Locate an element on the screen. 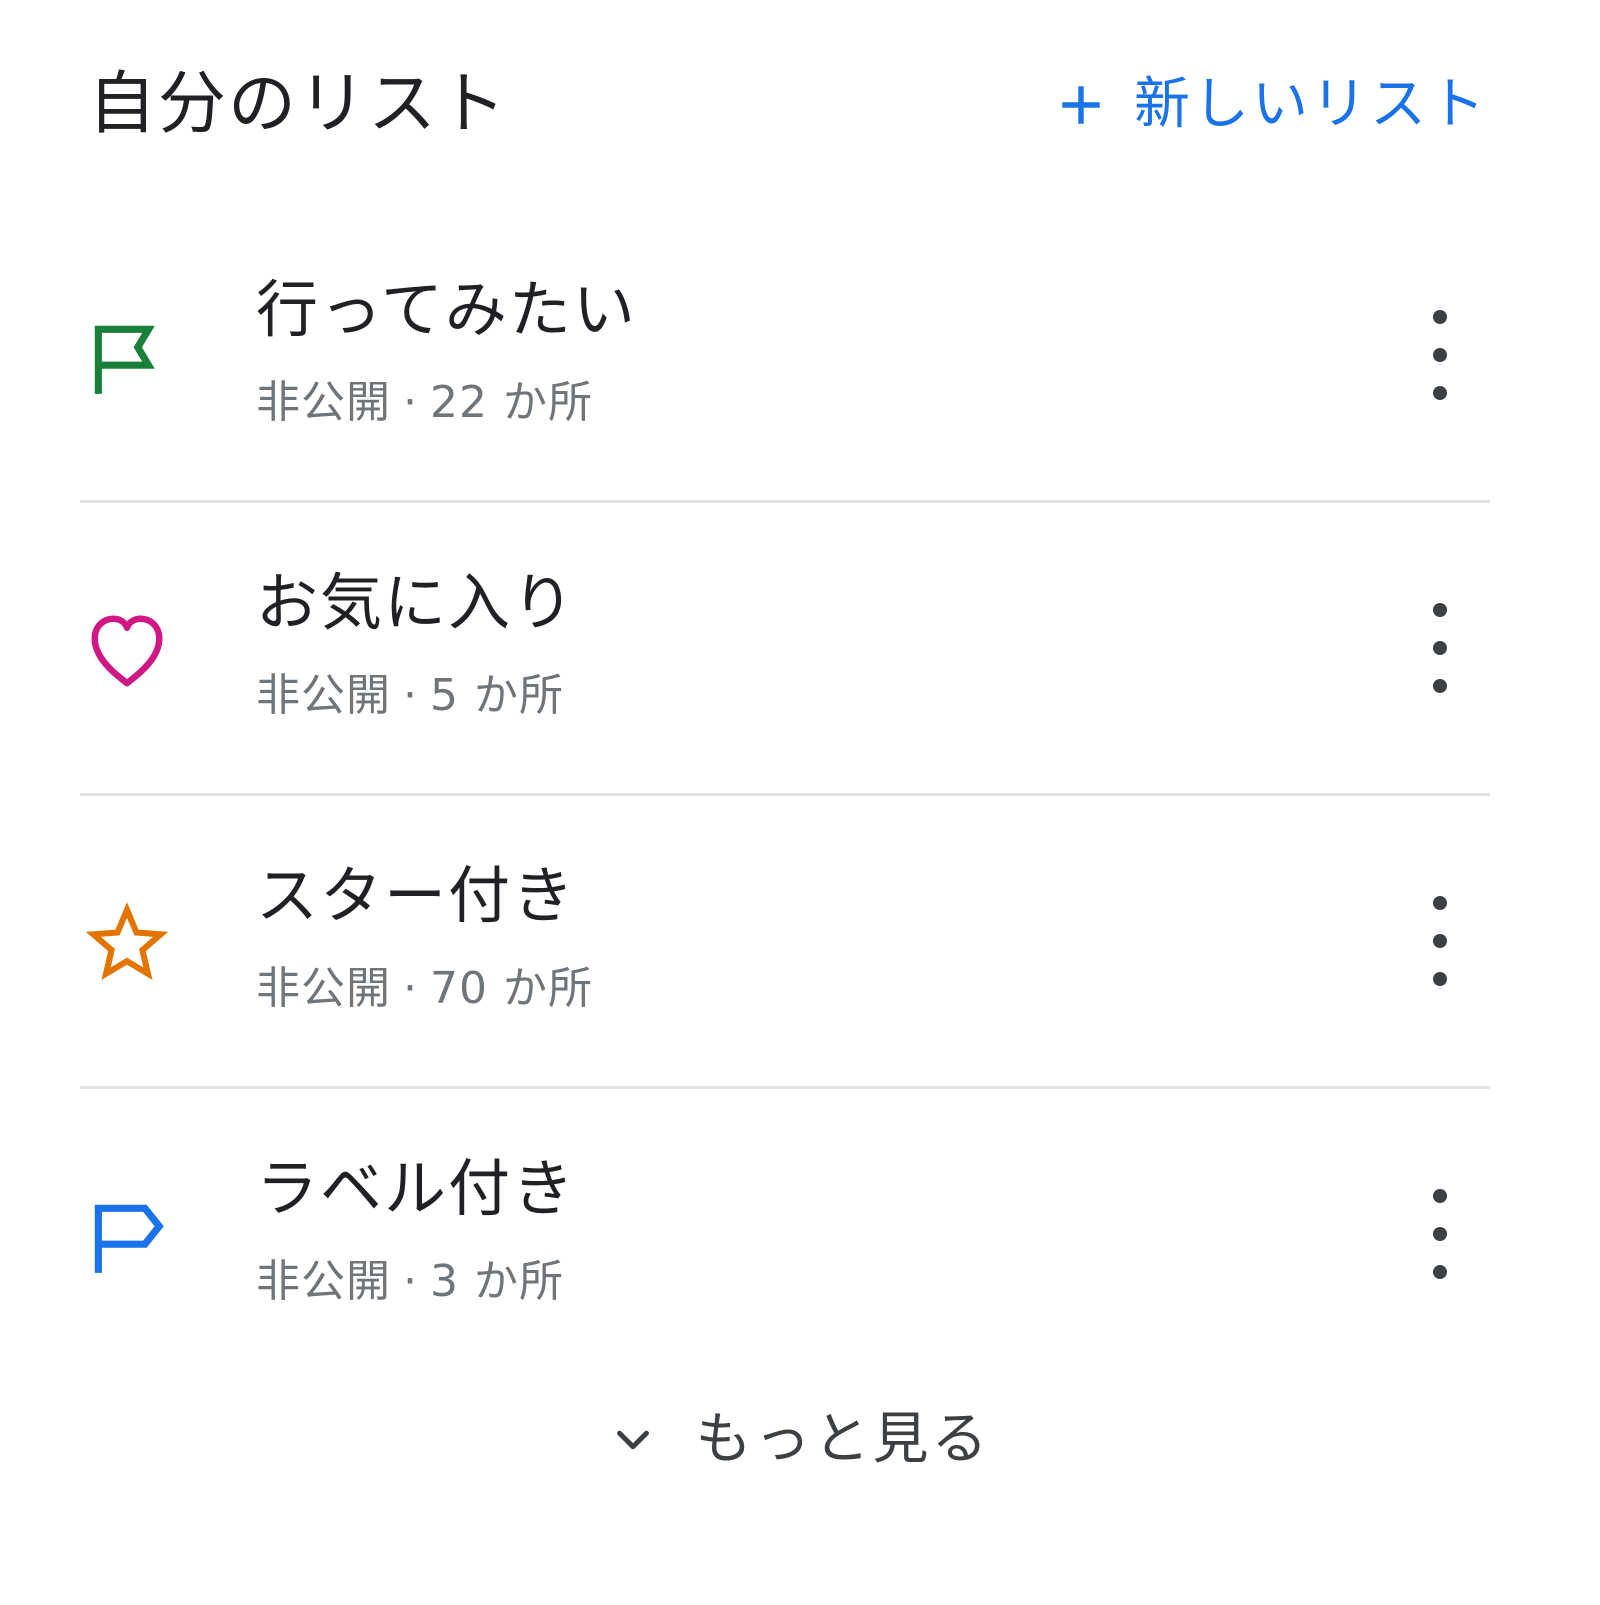 The width and height of the screenshot is (1600, 1605). list-name: 行ってみたい is located at coordinates (446, 309).